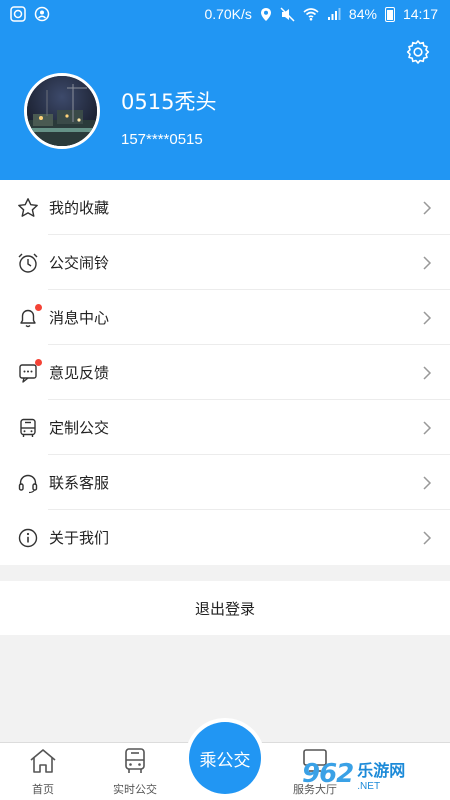  I want to click on menu-item-feedback: 意见反馈, so click(225, 372).